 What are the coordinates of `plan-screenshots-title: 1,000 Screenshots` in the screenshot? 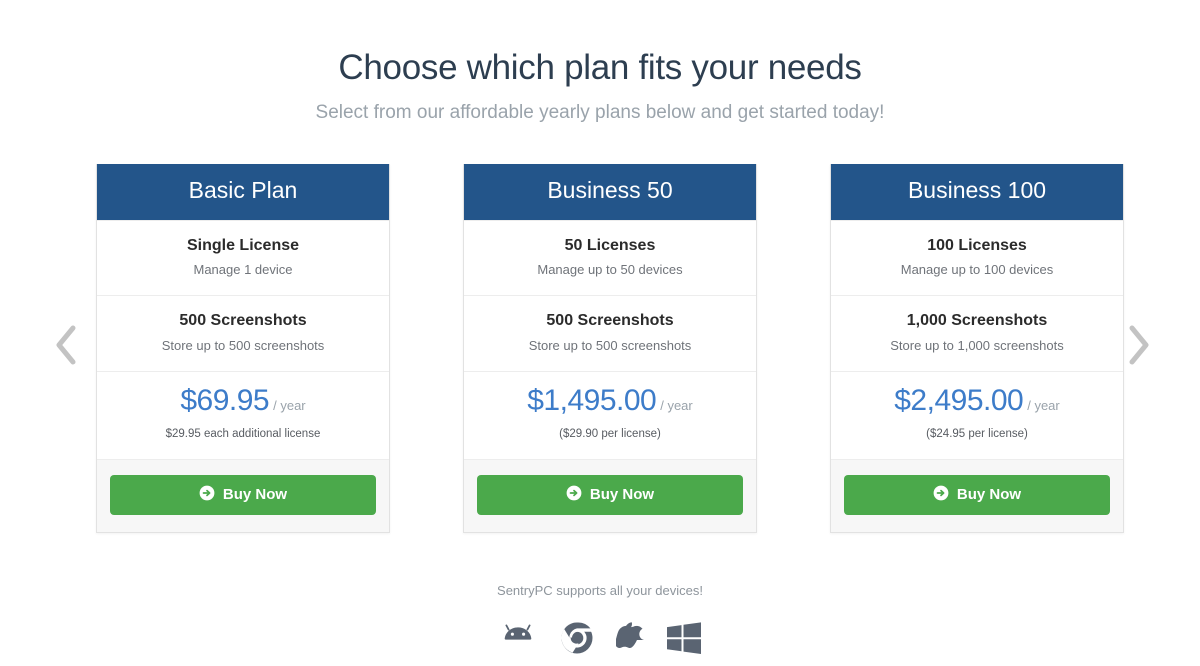 It's located at (977, 321).